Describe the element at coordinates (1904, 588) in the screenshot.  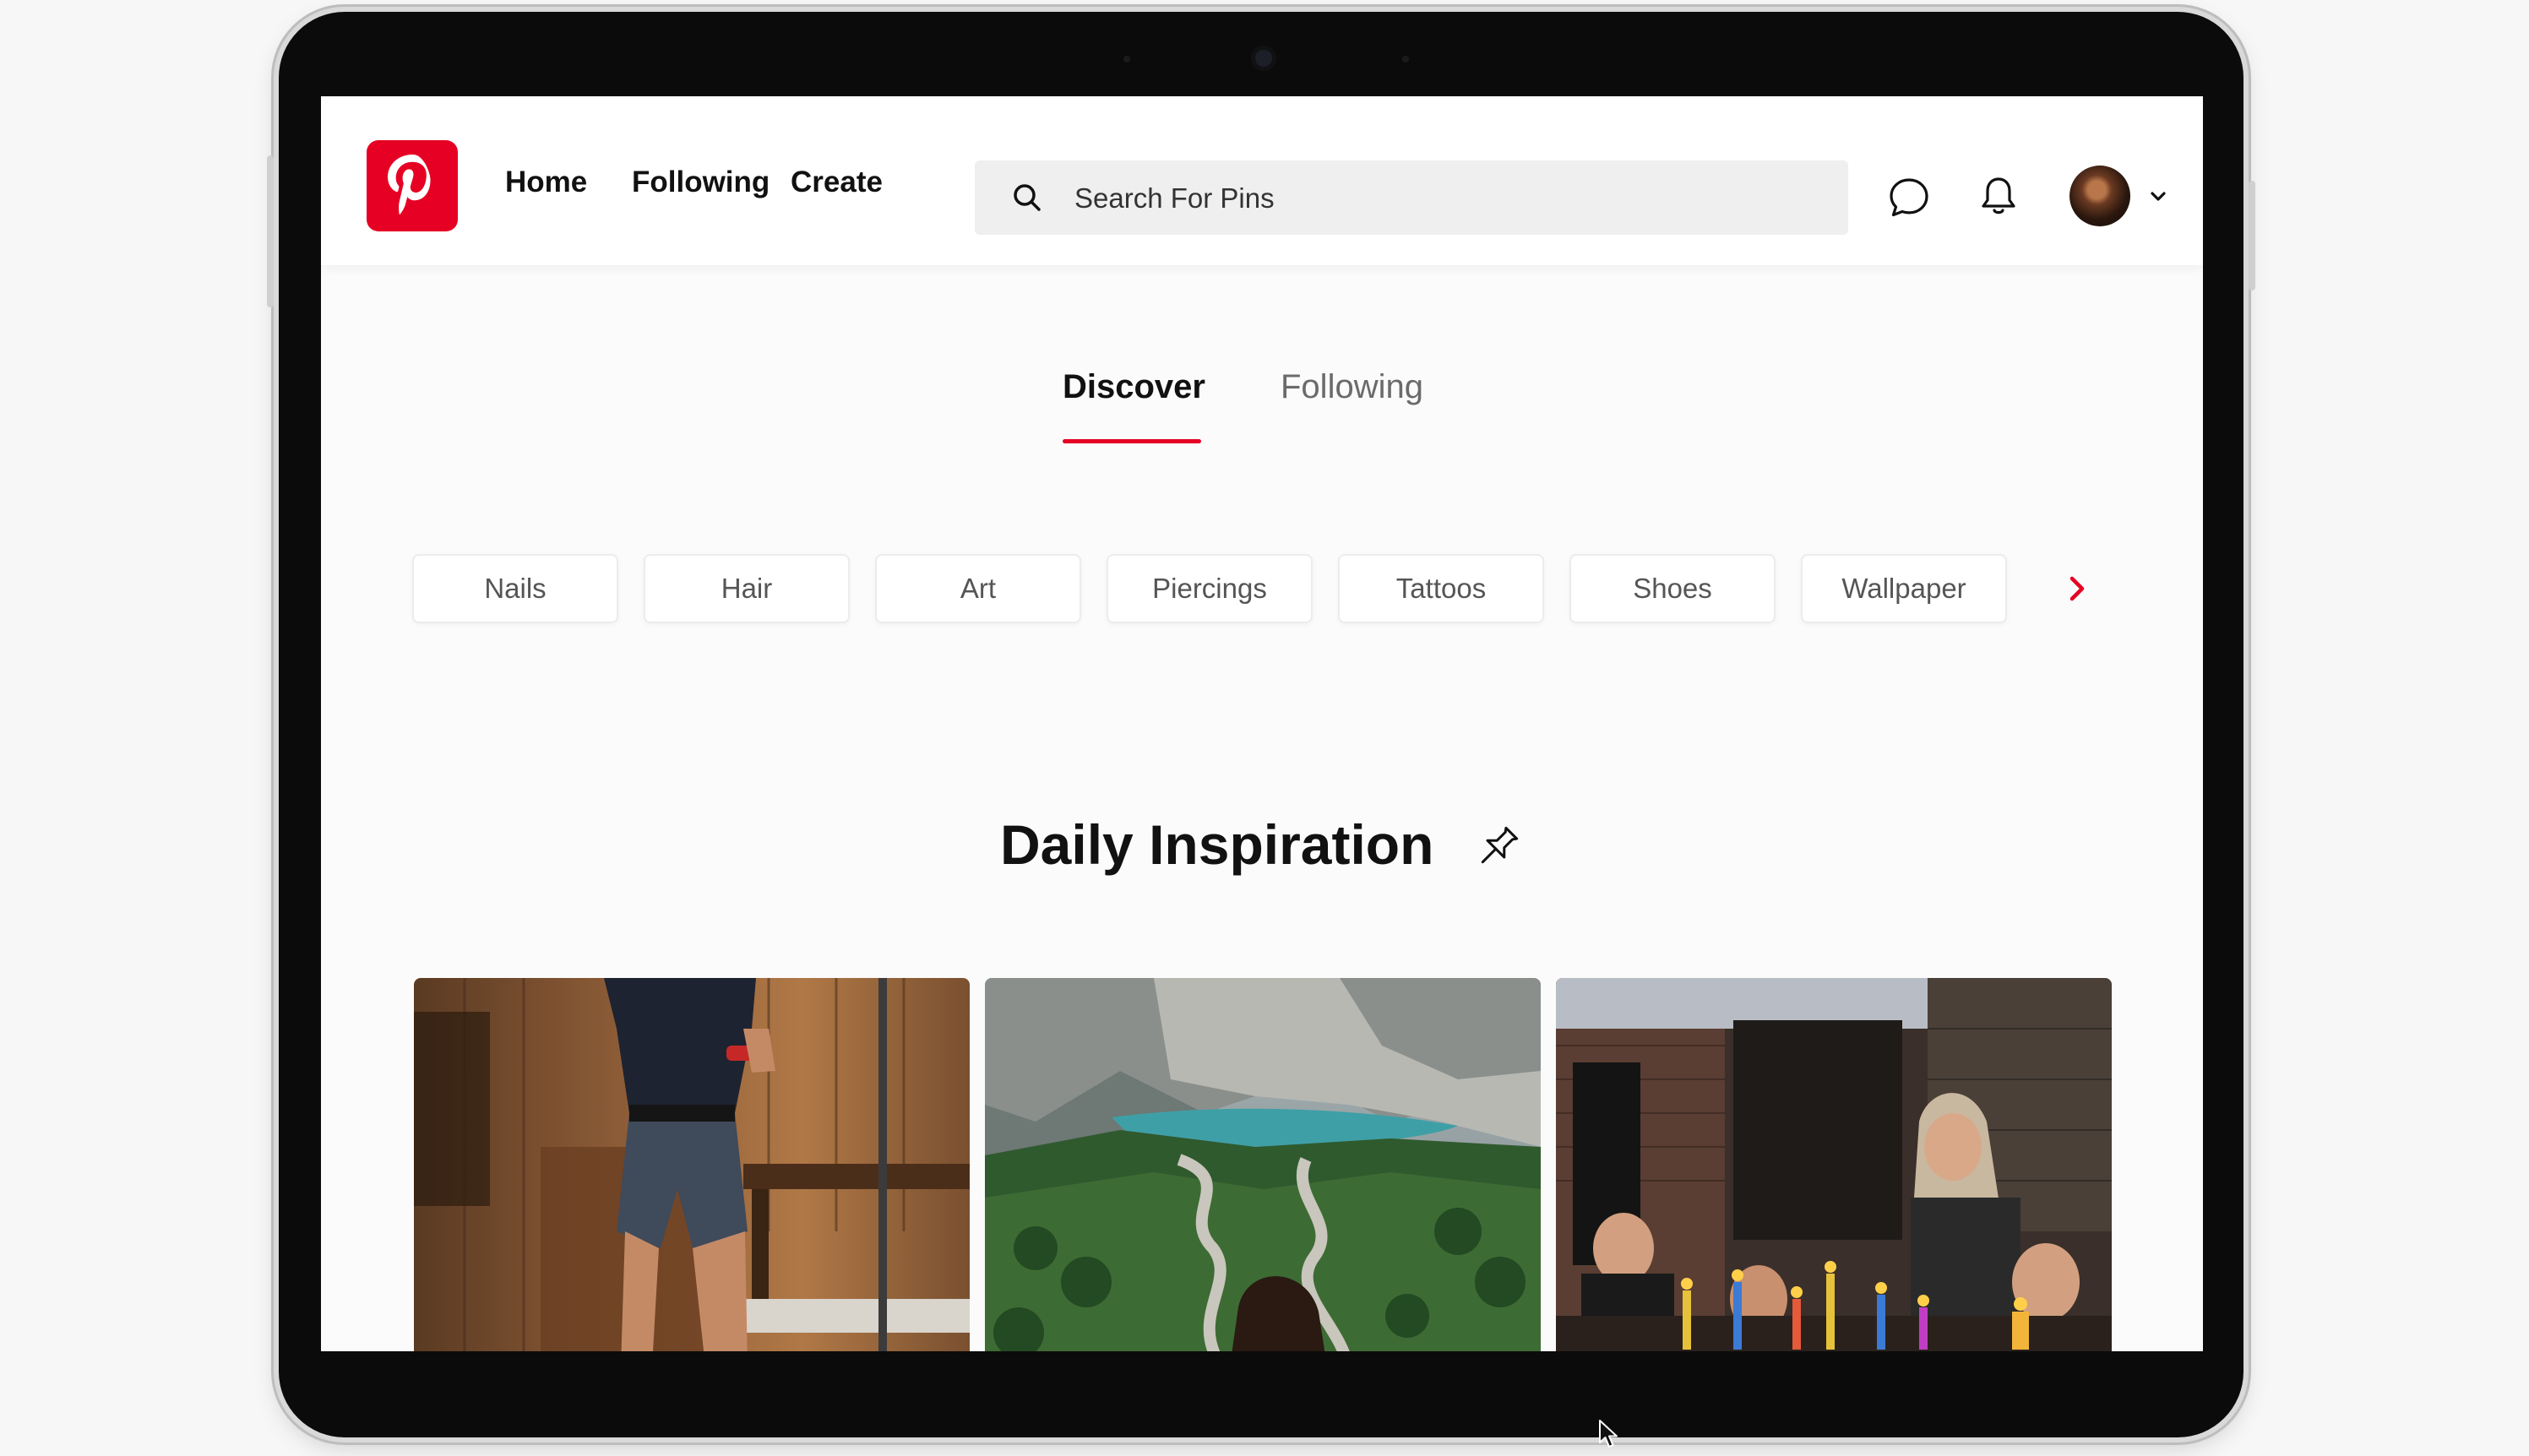
I see `category-chip-wallpaper: Wallpaper` at that location.